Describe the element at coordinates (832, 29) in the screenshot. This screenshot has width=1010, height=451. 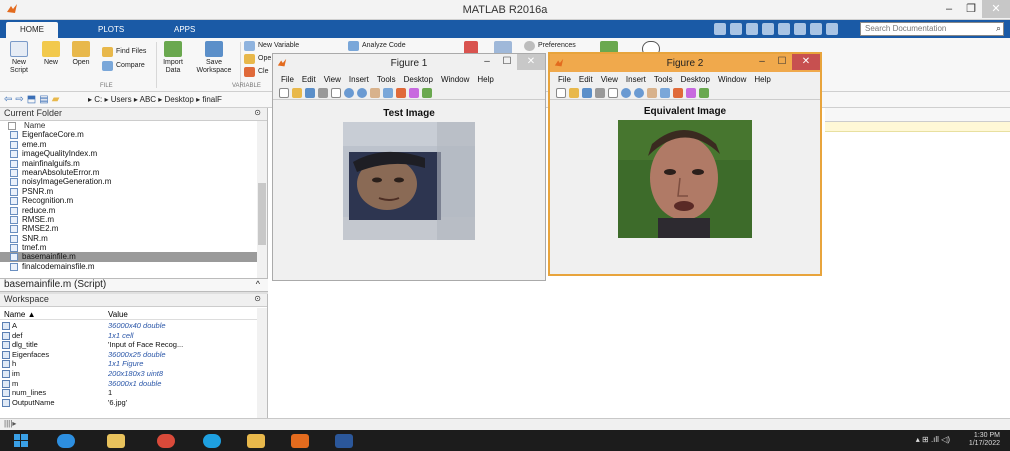
I see `help-icon` at that location.